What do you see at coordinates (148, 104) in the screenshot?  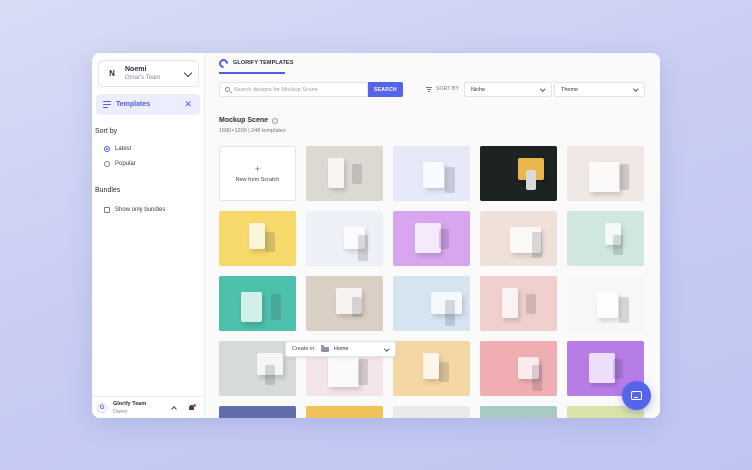 I see `sidebar-item-templates: Templates ✕` at bounding box center [148, 104].